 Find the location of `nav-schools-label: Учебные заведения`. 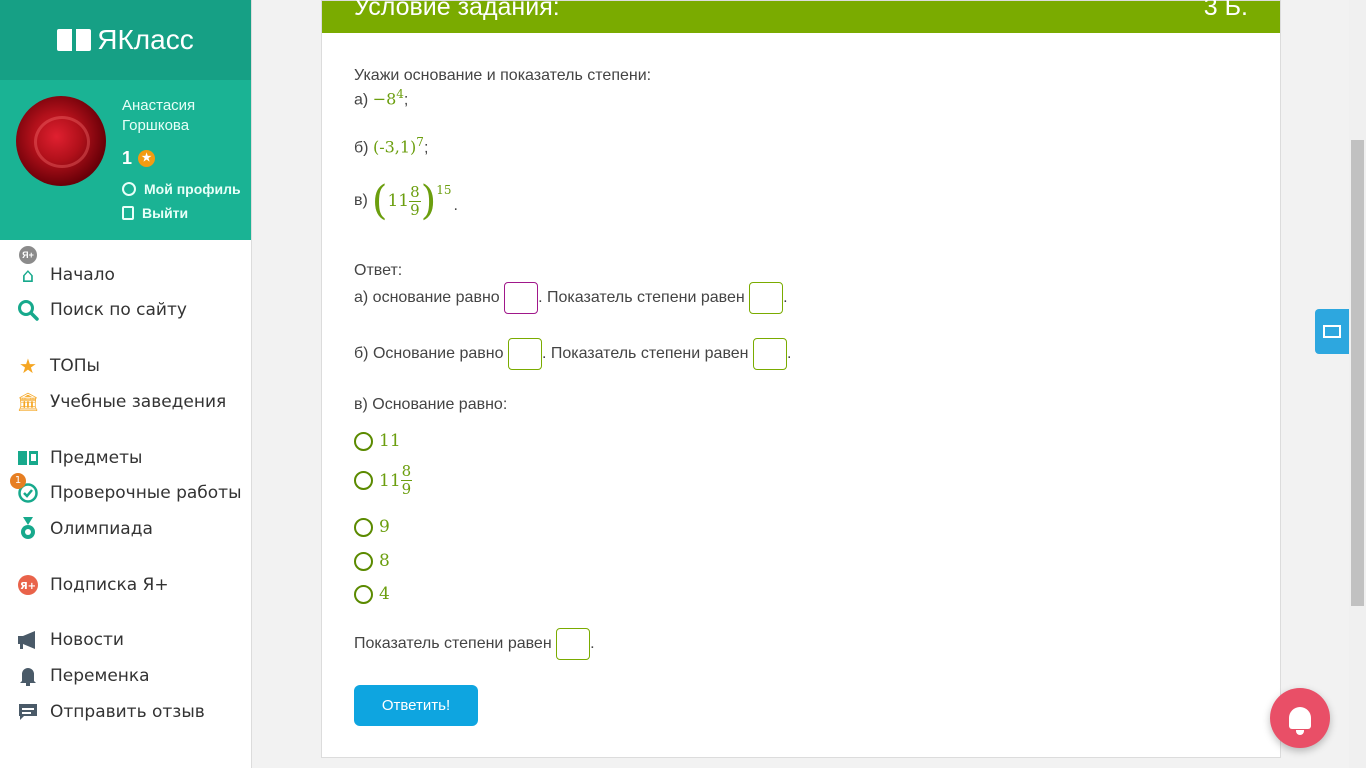

nav-schools-label: Учебные заведения is located at coordinates (138, 402).